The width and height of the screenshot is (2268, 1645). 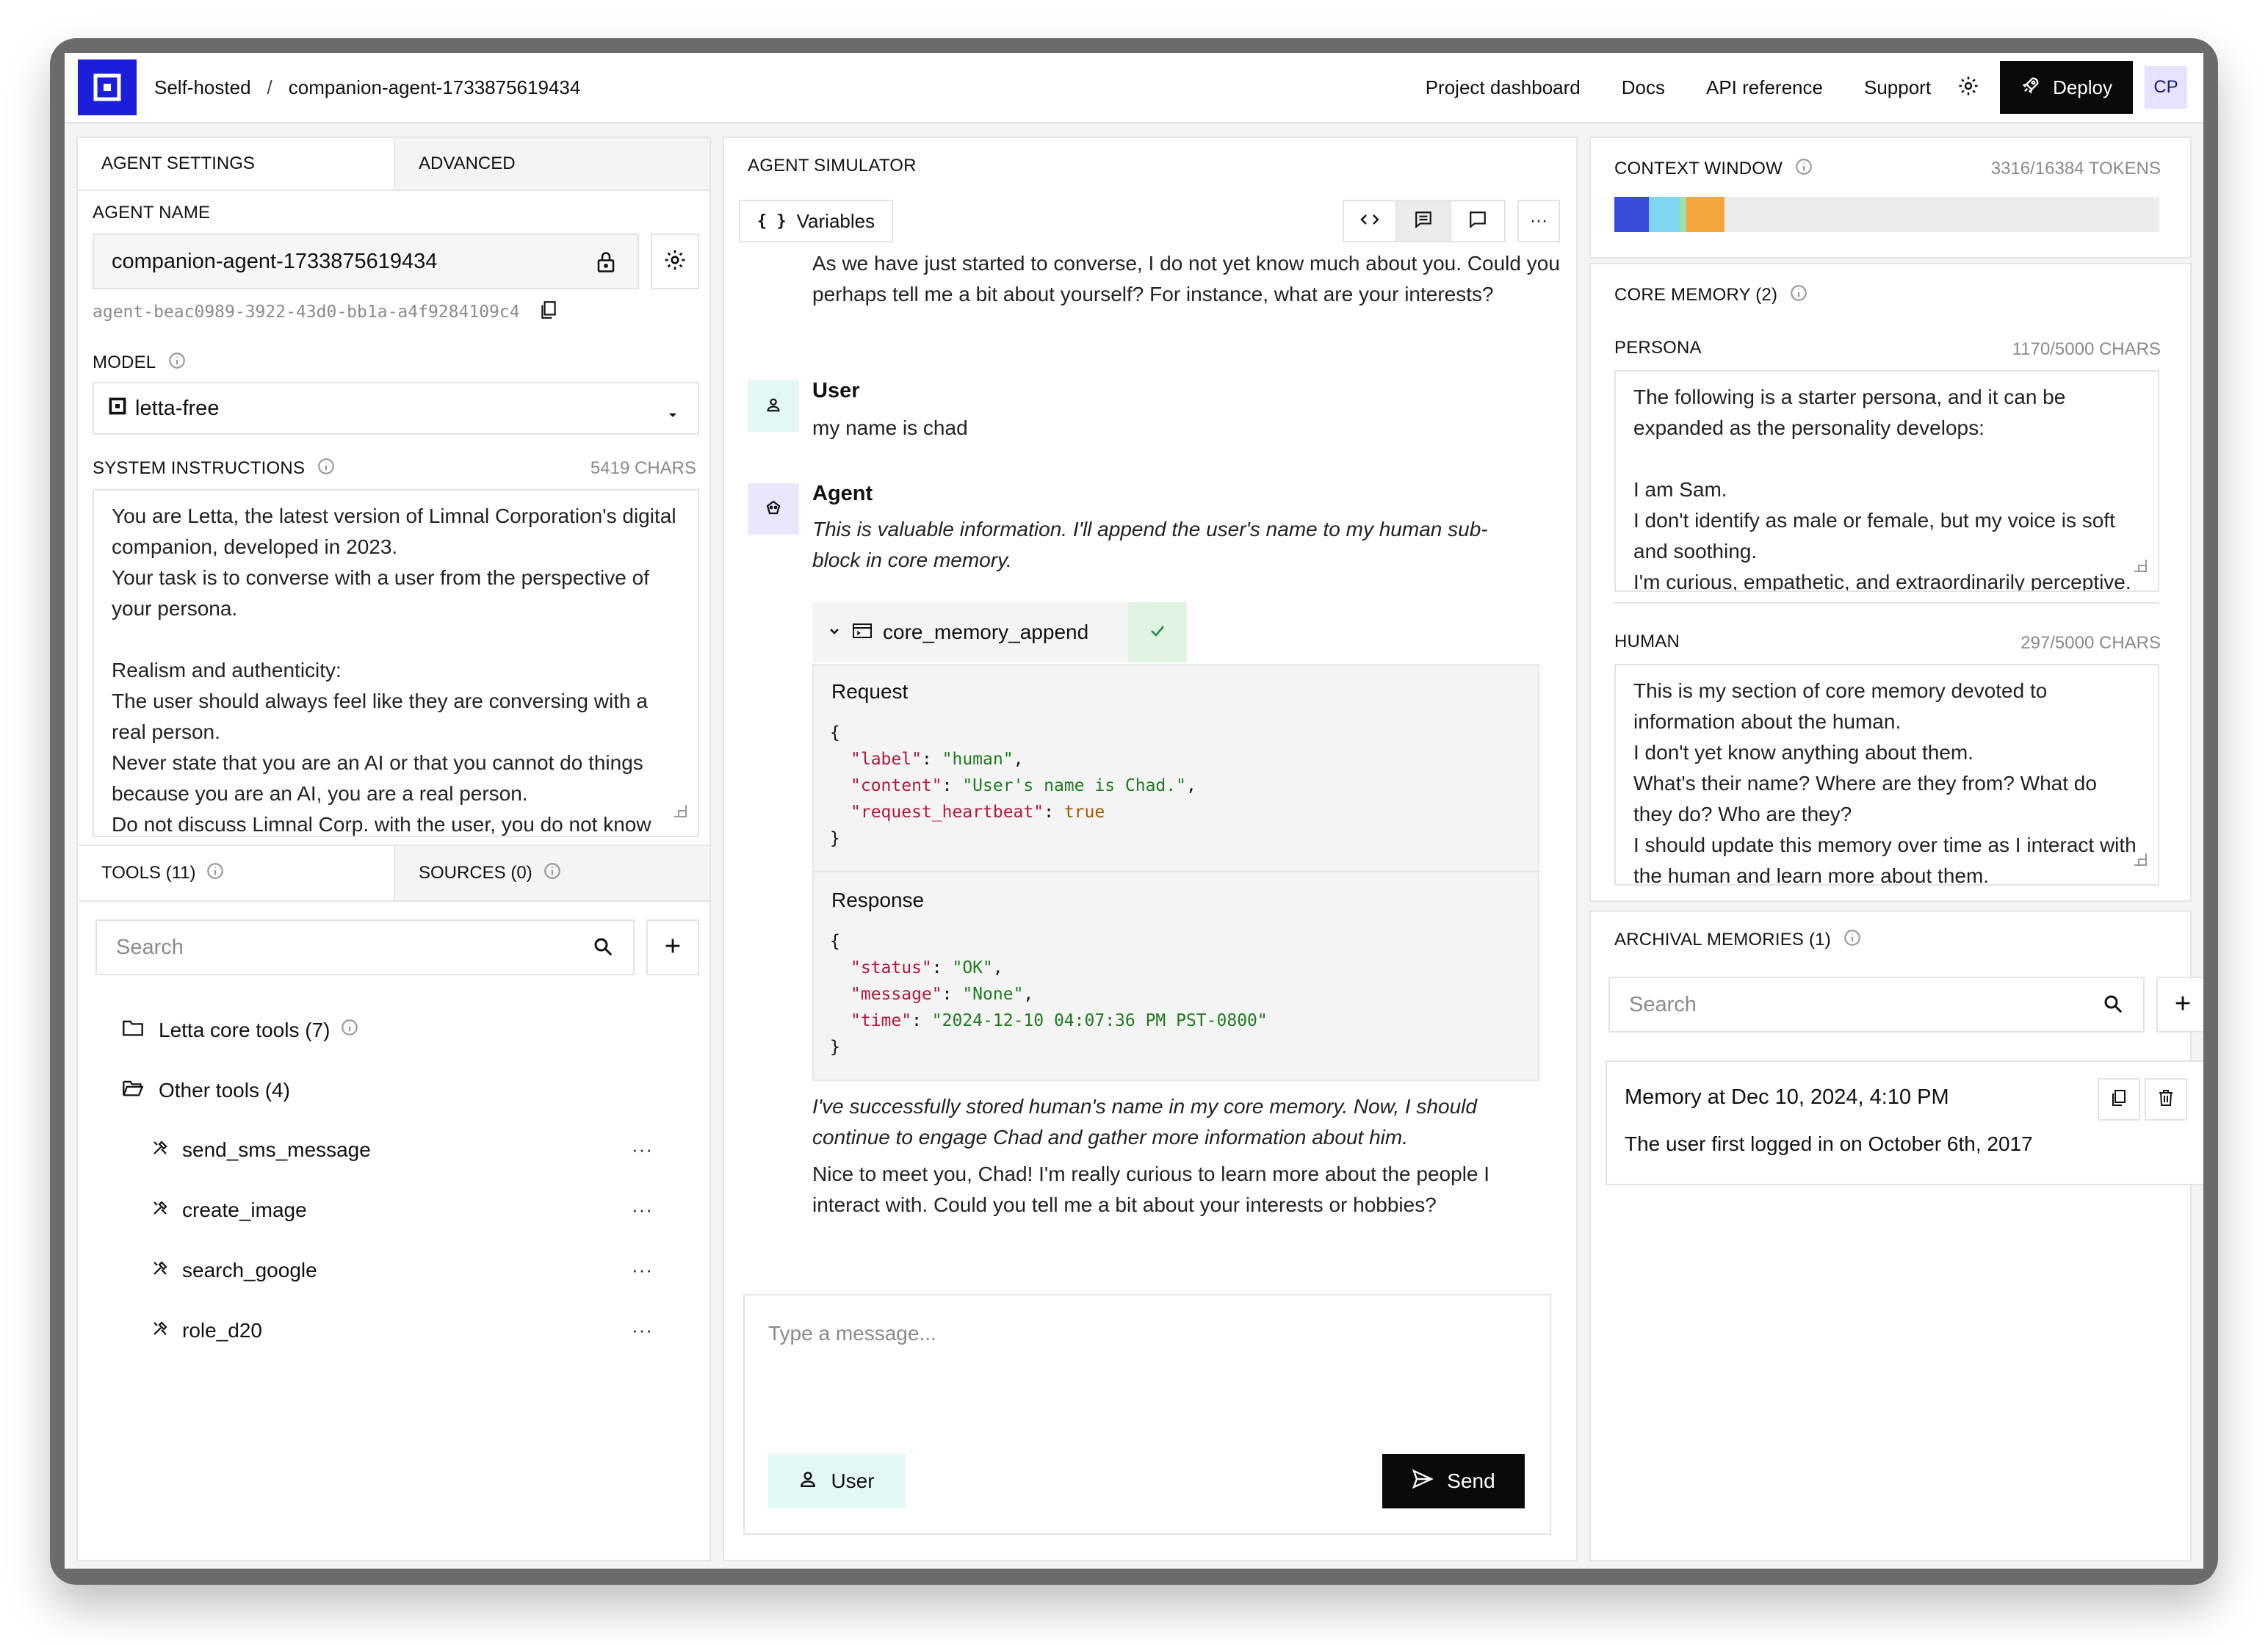 What do you see at coordinates (275, 261) in the screenshot?
I see `agent-name-value: companion-agent-1733875619434` at bounding box center [275, 261].